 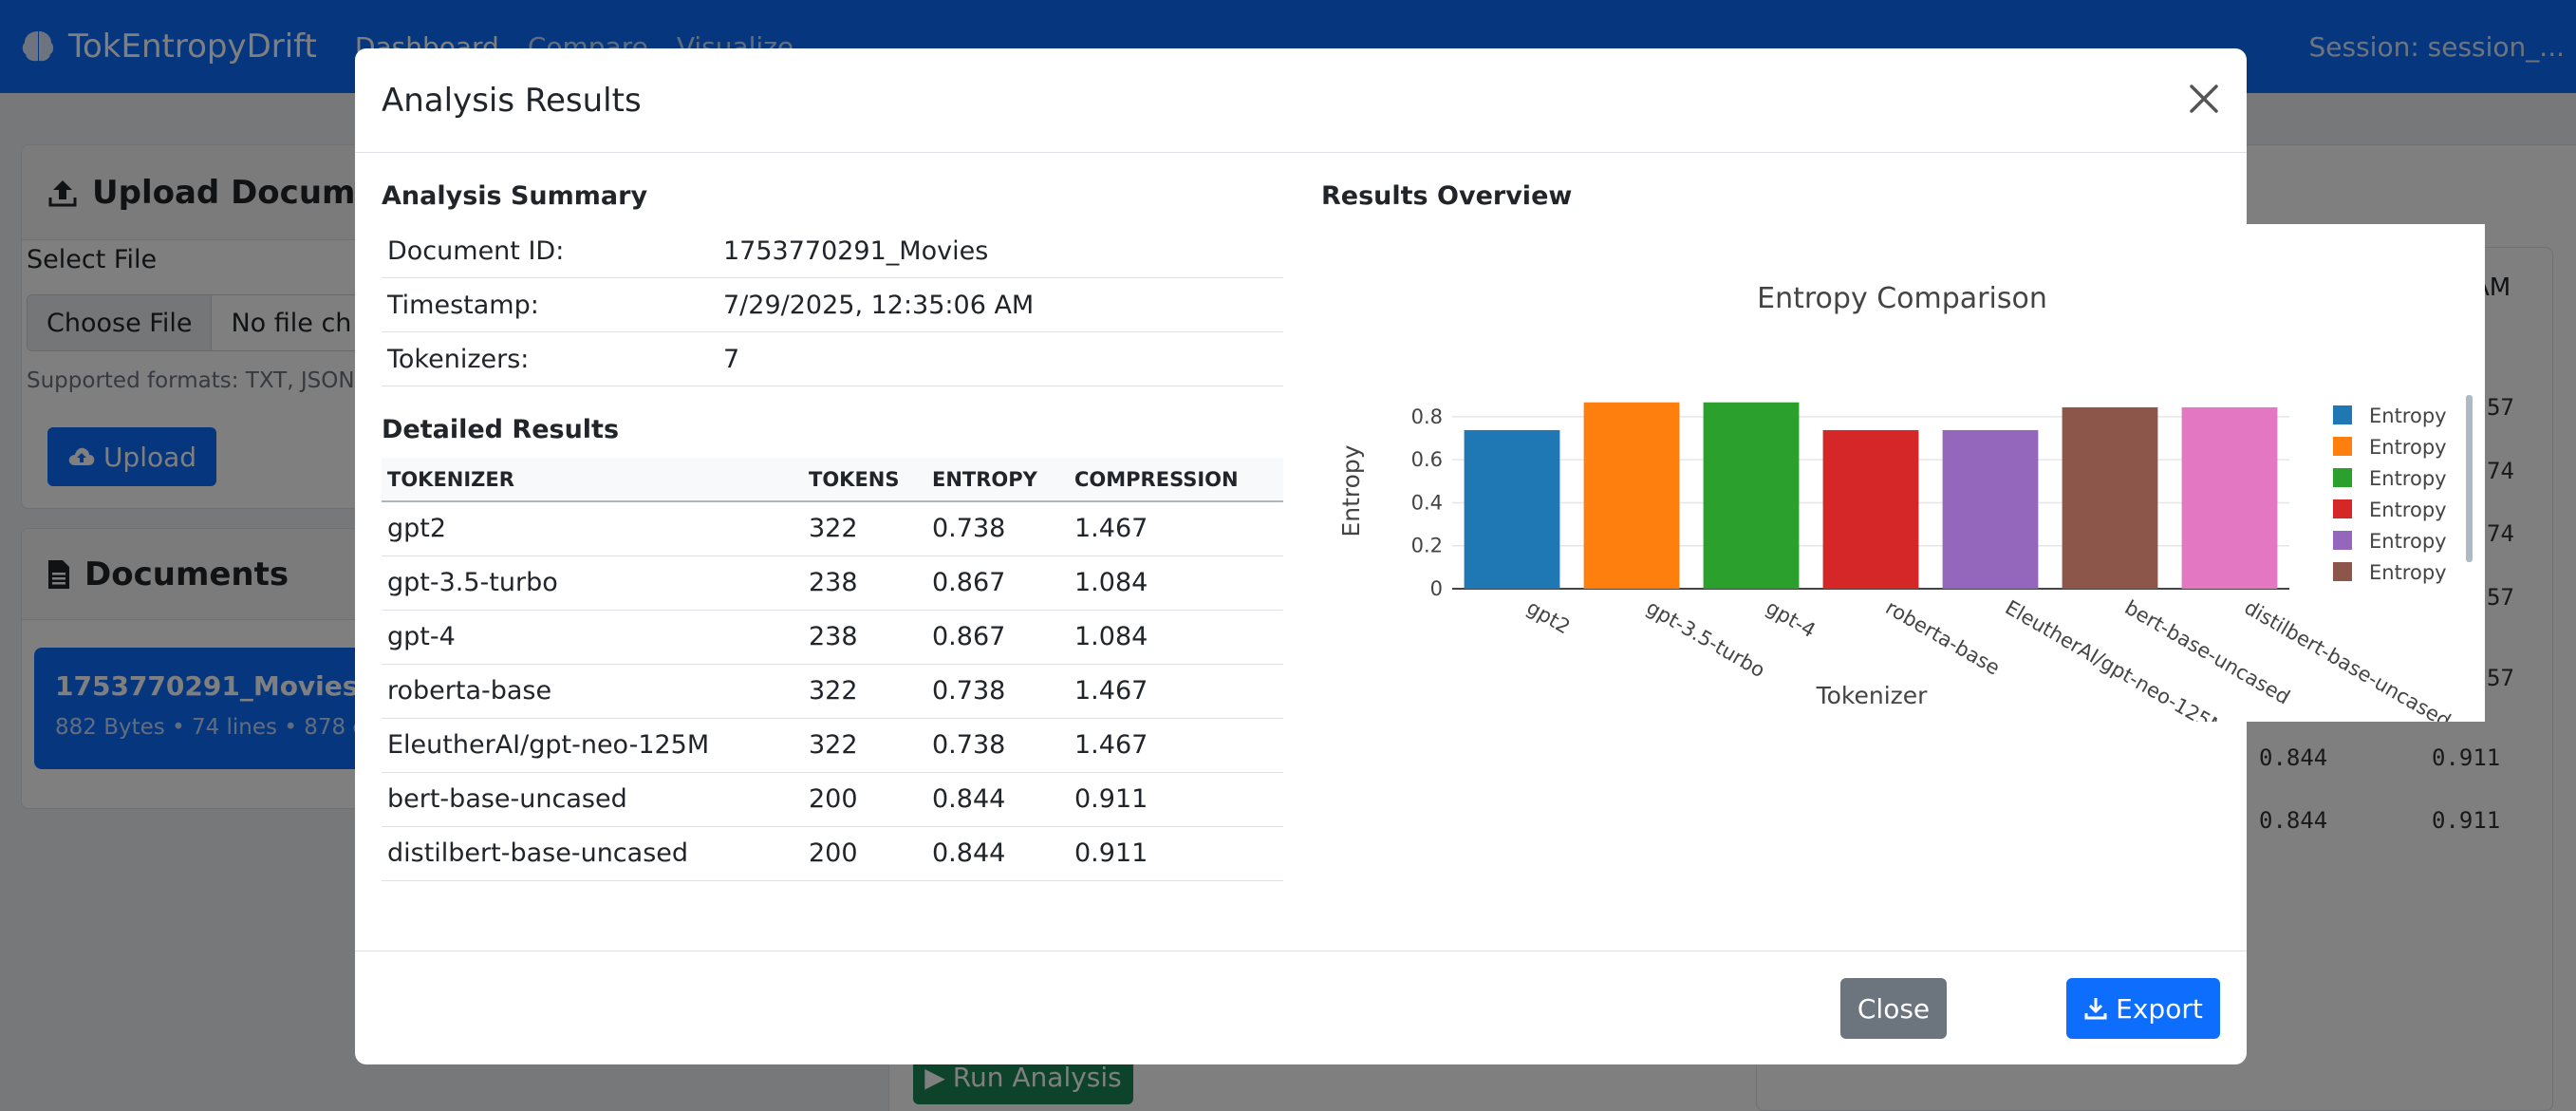 I want to click on export-button: Export, so click(x=2143, y=1008).